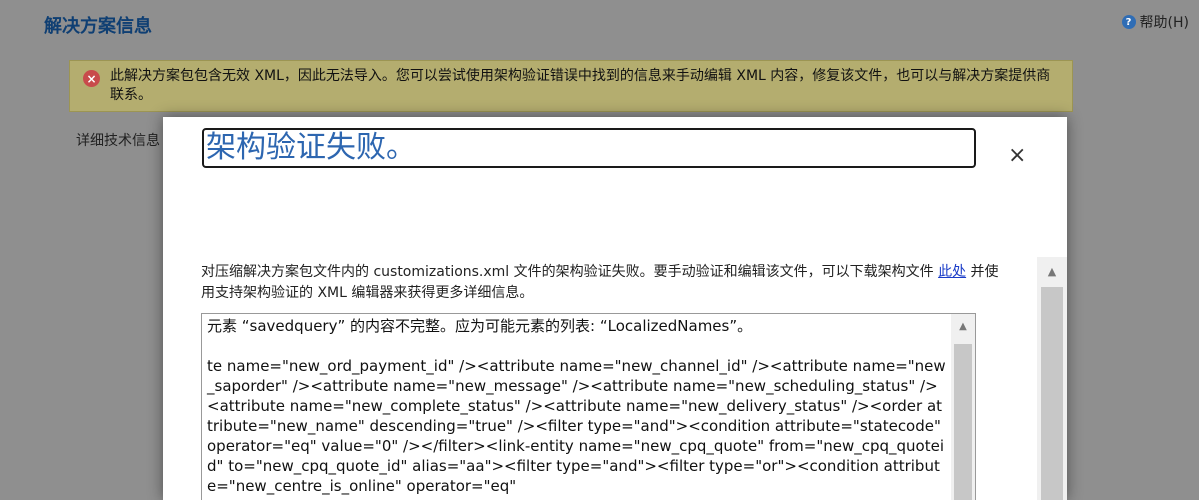  I want to click on dialog-scroll-thumb, so click(1052, 393).